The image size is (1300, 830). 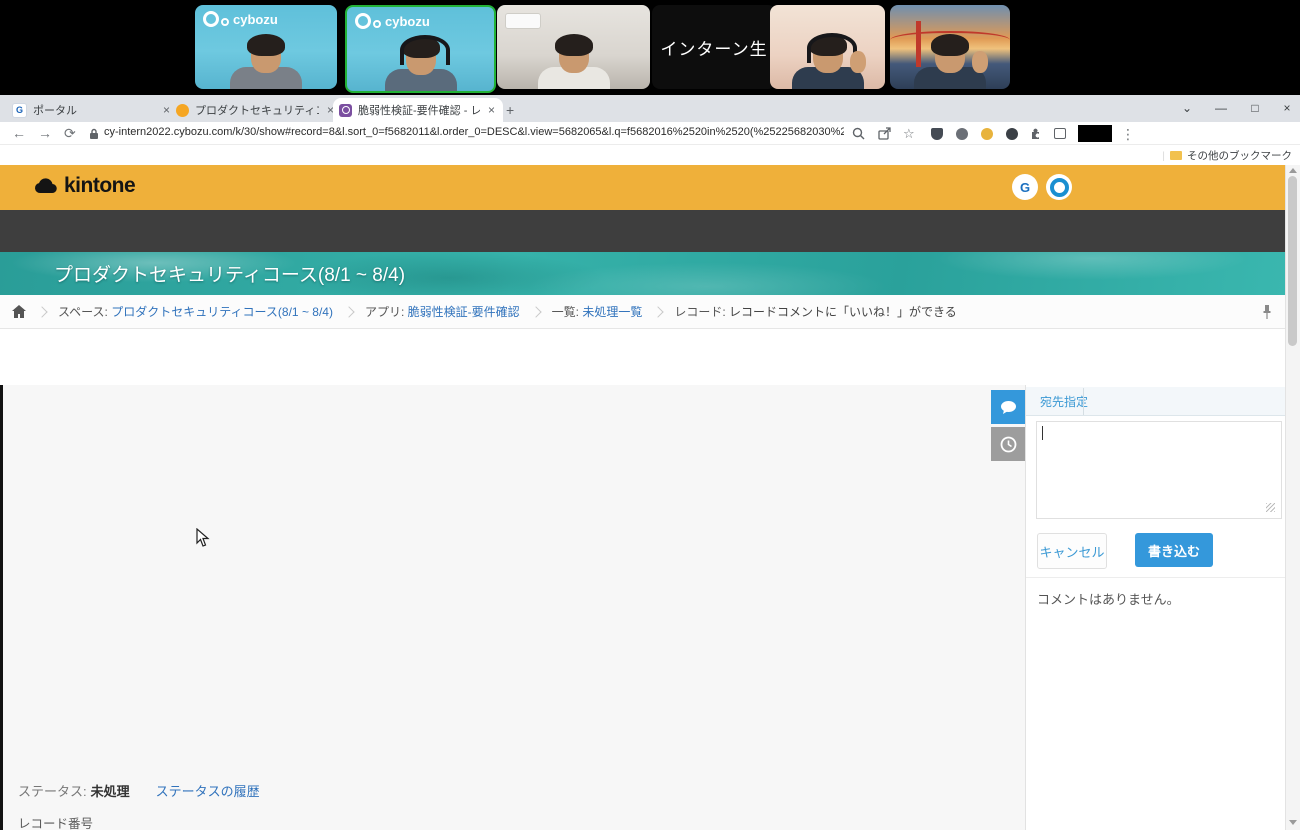 I want to click on kintone-logo: kintone, so click(x=85, y=186).